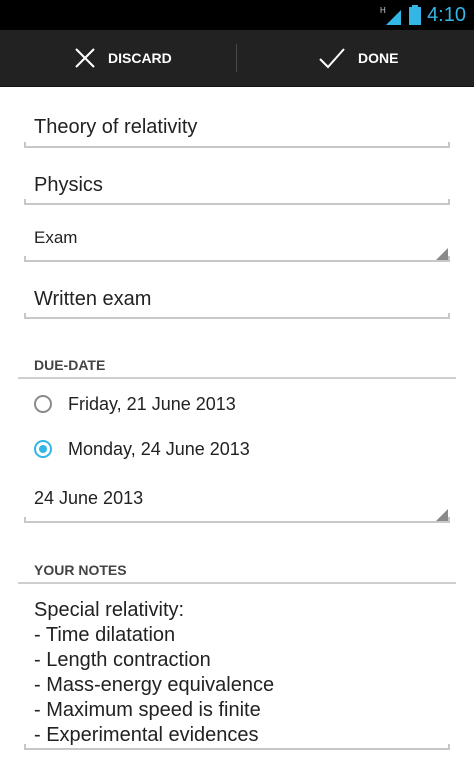  What do you see at coordinates (237, 520) in the screenshot?
I see `date-picker-underline` at bounding box center [237, 520].